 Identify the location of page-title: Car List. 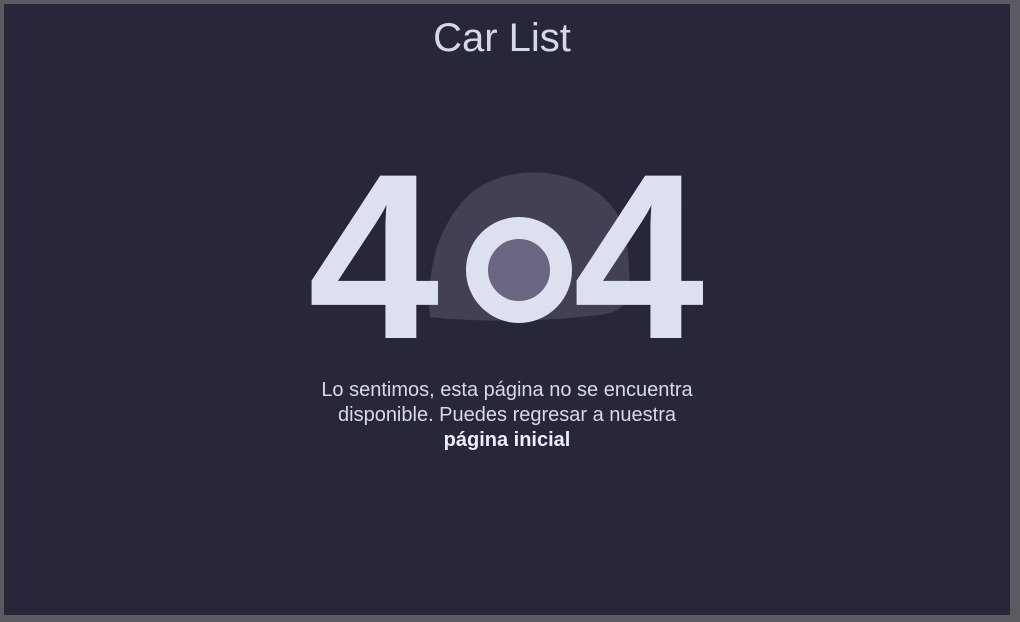
(502, 38).